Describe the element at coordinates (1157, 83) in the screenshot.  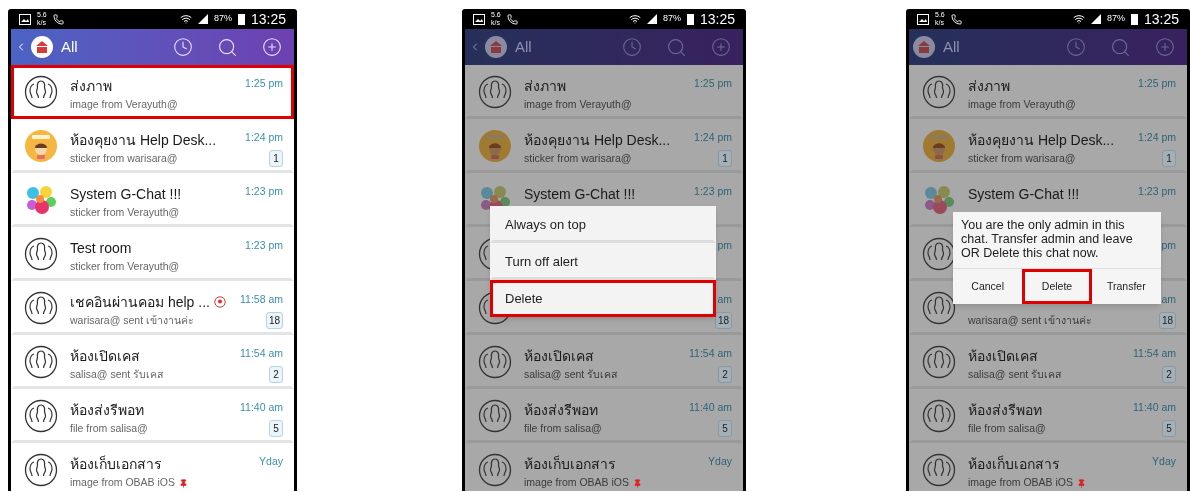
I see `chat-time: 1:25 pm` at that location.